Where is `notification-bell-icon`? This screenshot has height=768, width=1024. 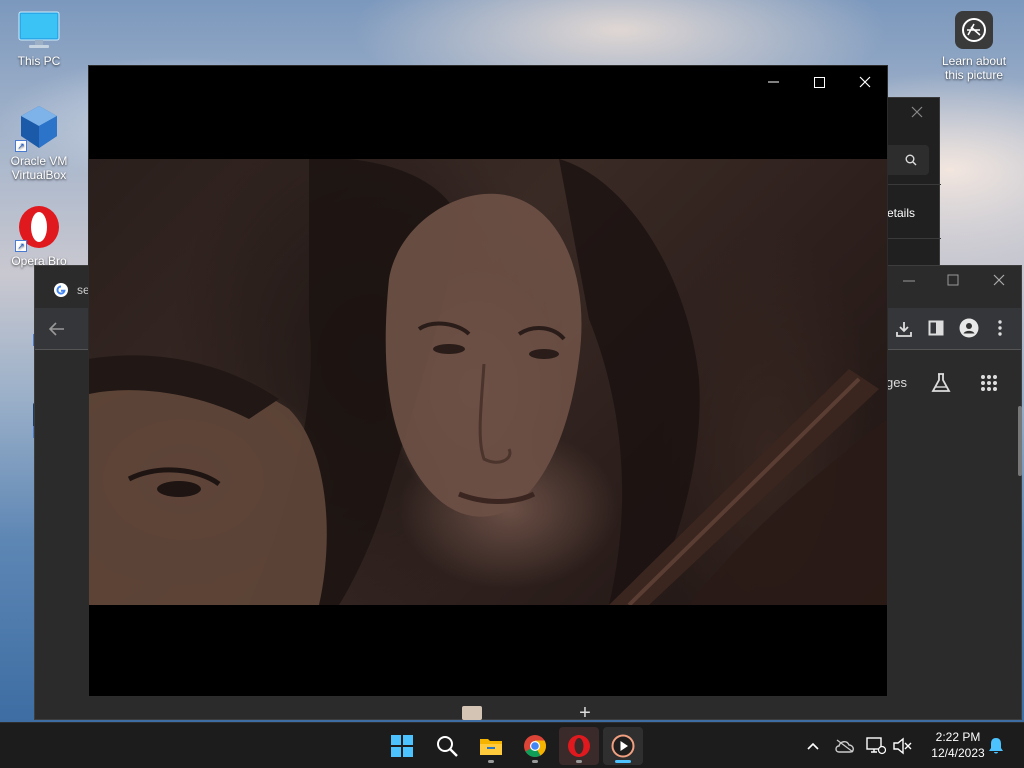
notification-bell-icon is located at coordinates (996, 746).